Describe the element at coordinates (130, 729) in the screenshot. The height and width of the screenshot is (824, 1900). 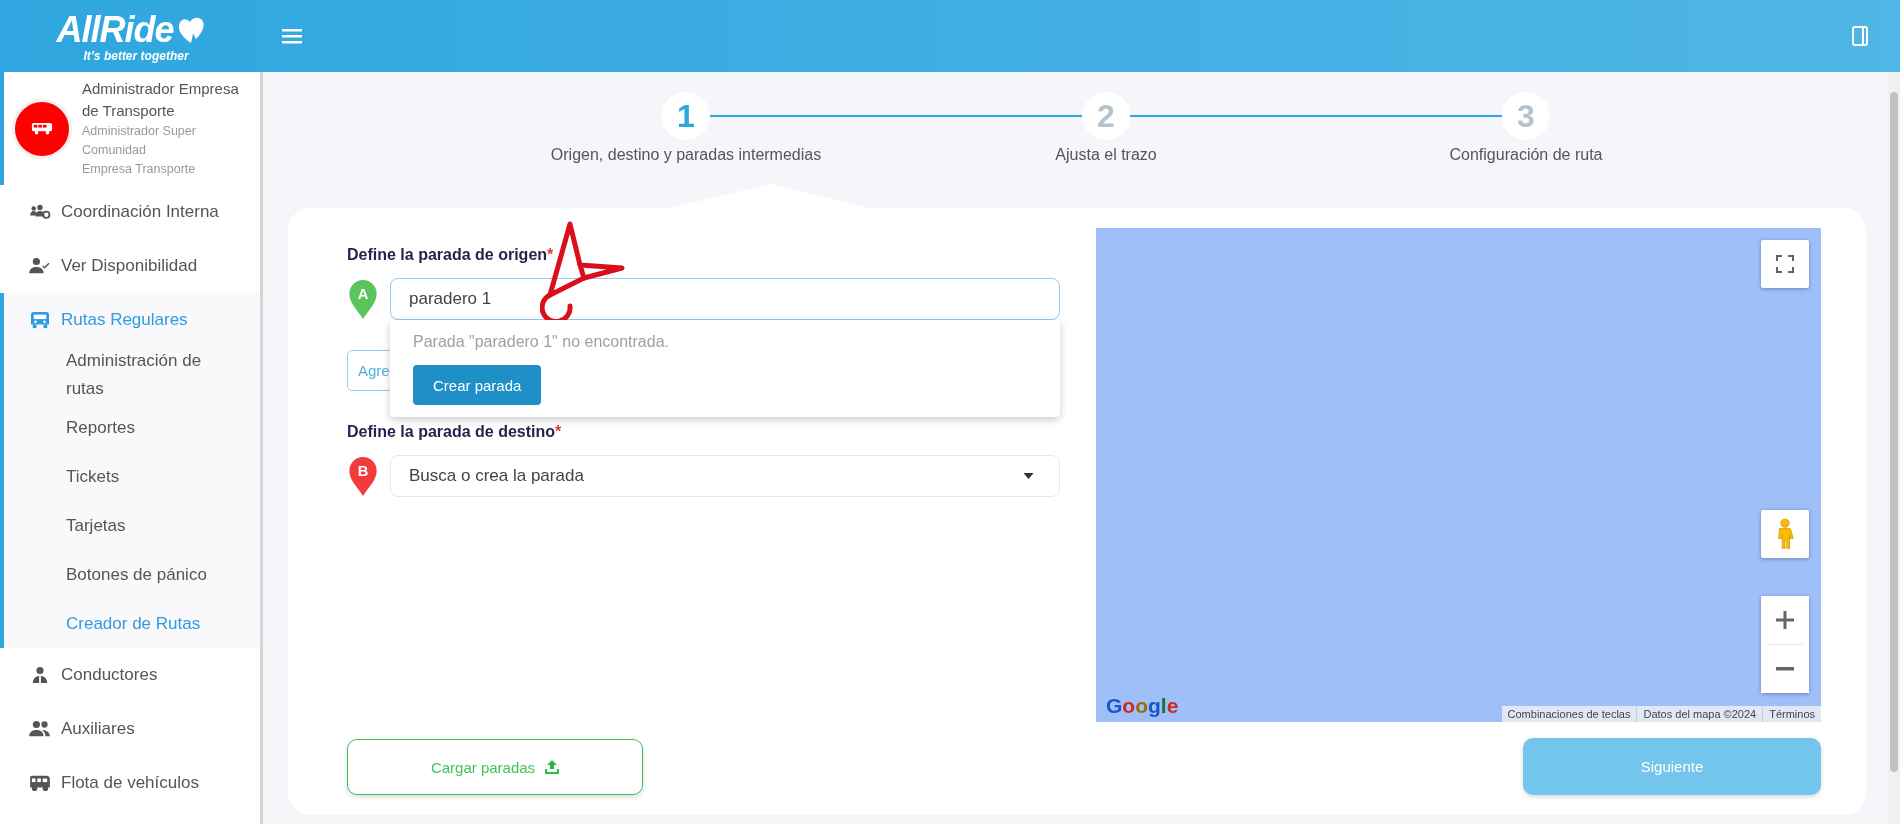
I see `sidebar-item: Auxiliares` at that location.